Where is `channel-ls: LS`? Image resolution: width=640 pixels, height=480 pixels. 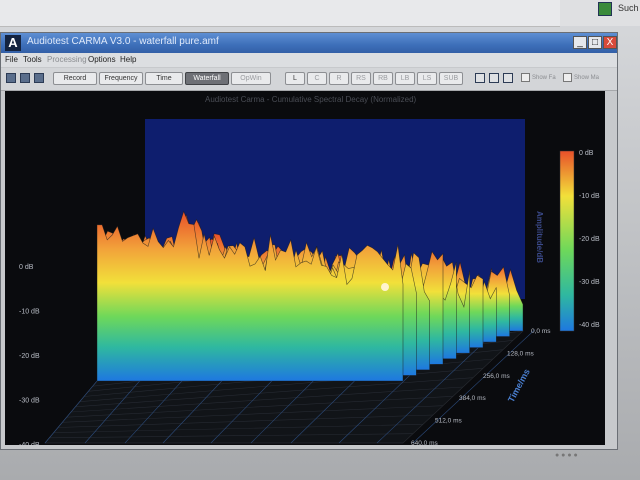 channel-ls: LS is located at coordinates (427, 78).